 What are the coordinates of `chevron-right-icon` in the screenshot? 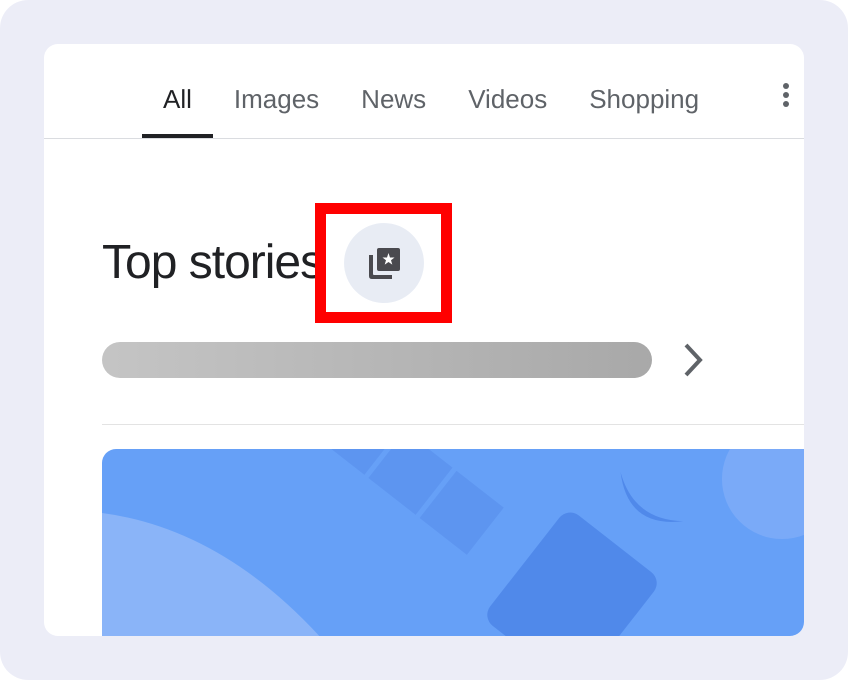 It's located at (693, 360).